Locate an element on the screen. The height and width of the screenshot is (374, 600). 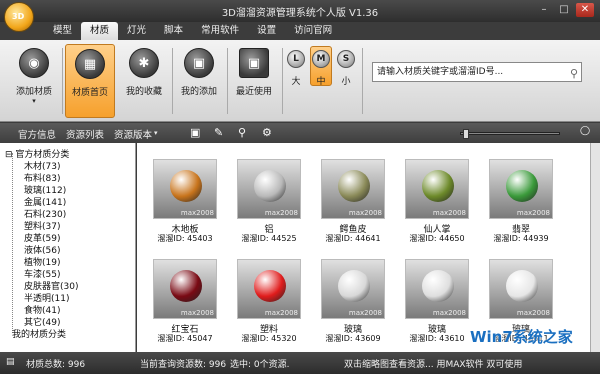
recent-button: ▣ 最近使用 is located at coordinates (254, 81).